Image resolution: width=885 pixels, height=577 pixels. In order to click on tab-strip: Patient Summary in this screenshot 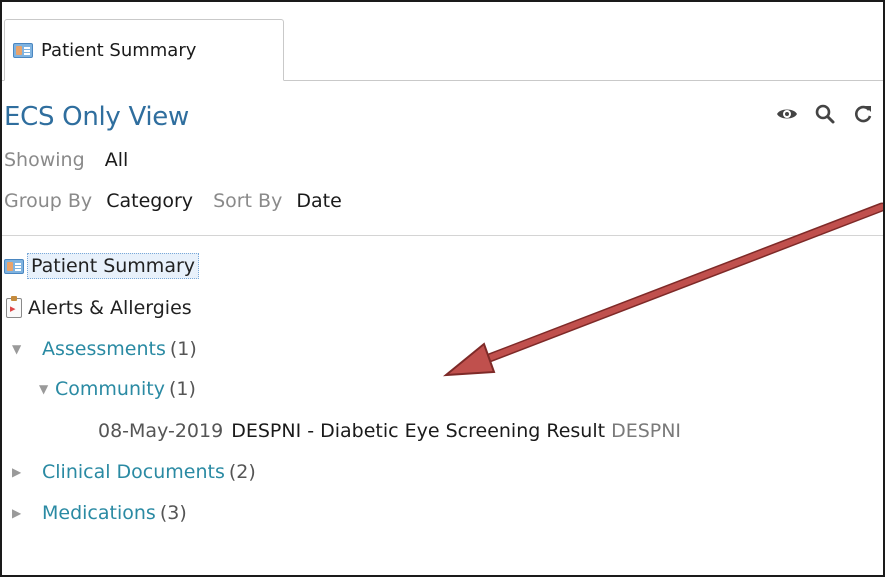, I will do `click(442, 41)`.